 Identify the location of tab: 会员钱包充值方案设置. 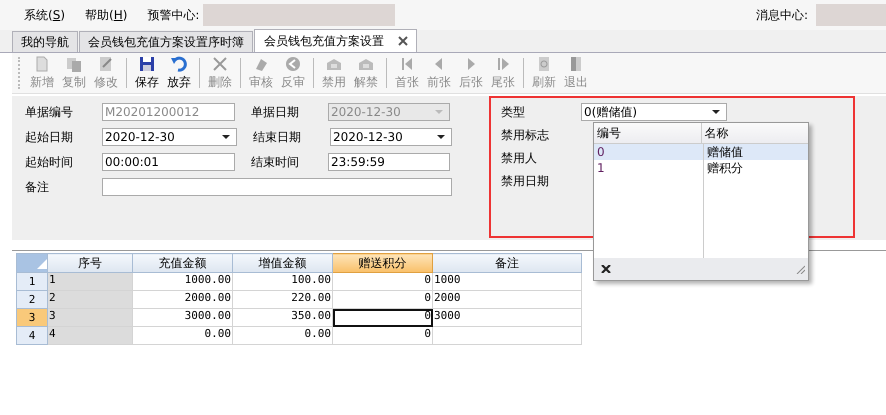
(335, 40).